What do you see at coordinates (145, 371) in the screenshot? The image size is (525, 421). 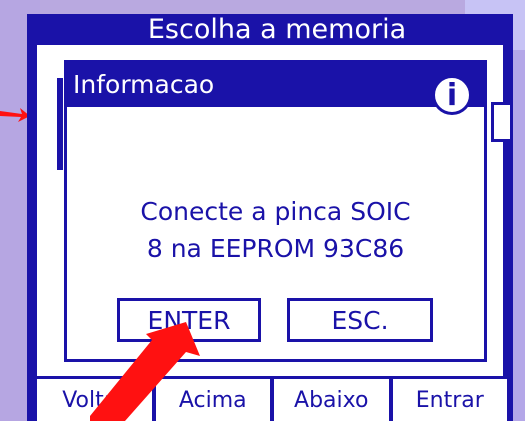 I see `pointer-arrow-large` at bounding box center [145, 371].